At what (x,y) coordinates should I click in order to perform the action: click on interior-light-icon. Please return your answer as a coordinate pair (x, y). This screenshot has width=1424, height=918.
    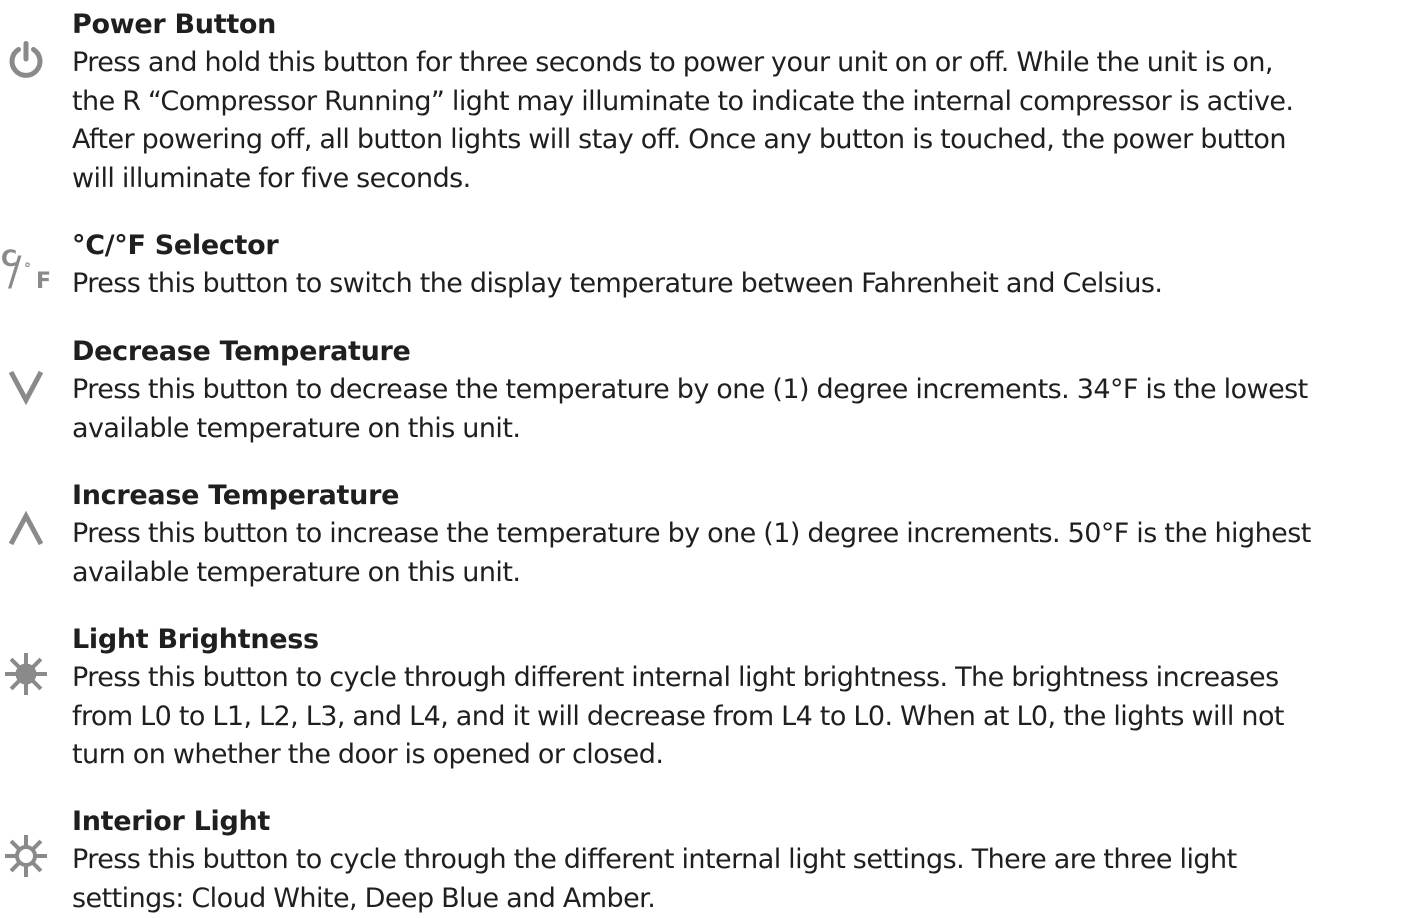
    Looking at the image, I should click on (26, 856).